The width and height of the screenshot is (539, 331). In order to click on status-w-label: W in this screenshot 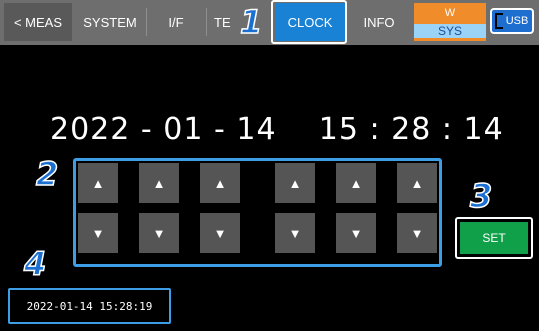, I will do `click(450, 13)`.